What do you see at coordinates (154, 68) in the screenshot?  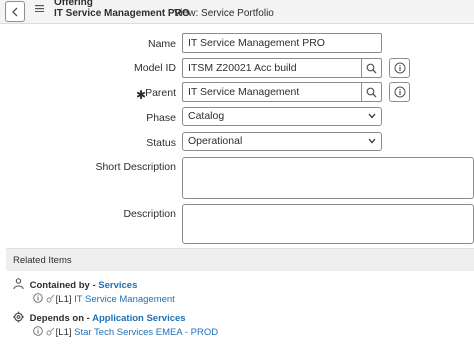 I see `model-id-label: Model ID` at bounding box center [154, 68].